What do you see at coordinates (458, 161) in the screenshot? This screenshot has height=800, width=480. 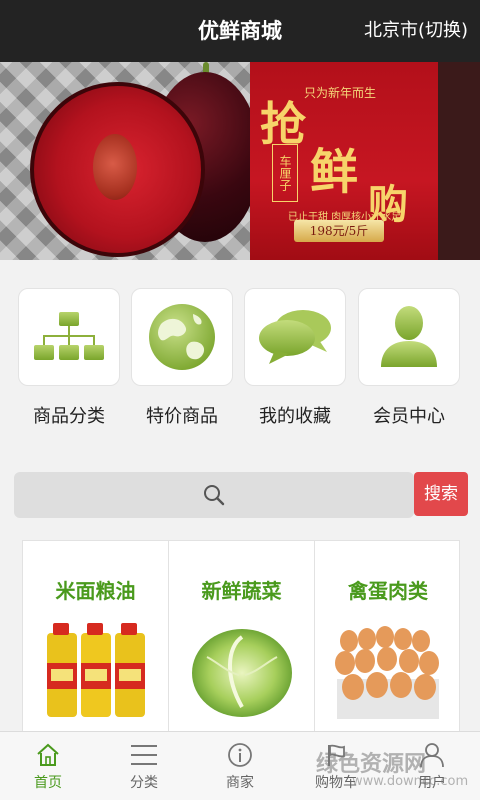 I see `banner-background-right` at bounding box center [458, 161].